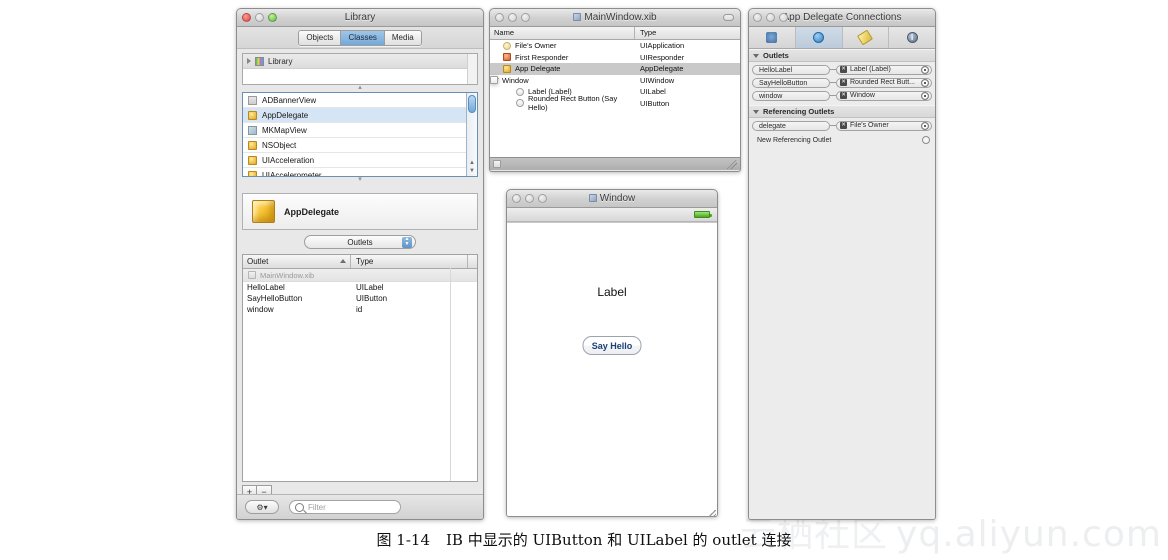  I want to click on section-header-referencing-outlets: Referencing Outlets, so click(842, 111).